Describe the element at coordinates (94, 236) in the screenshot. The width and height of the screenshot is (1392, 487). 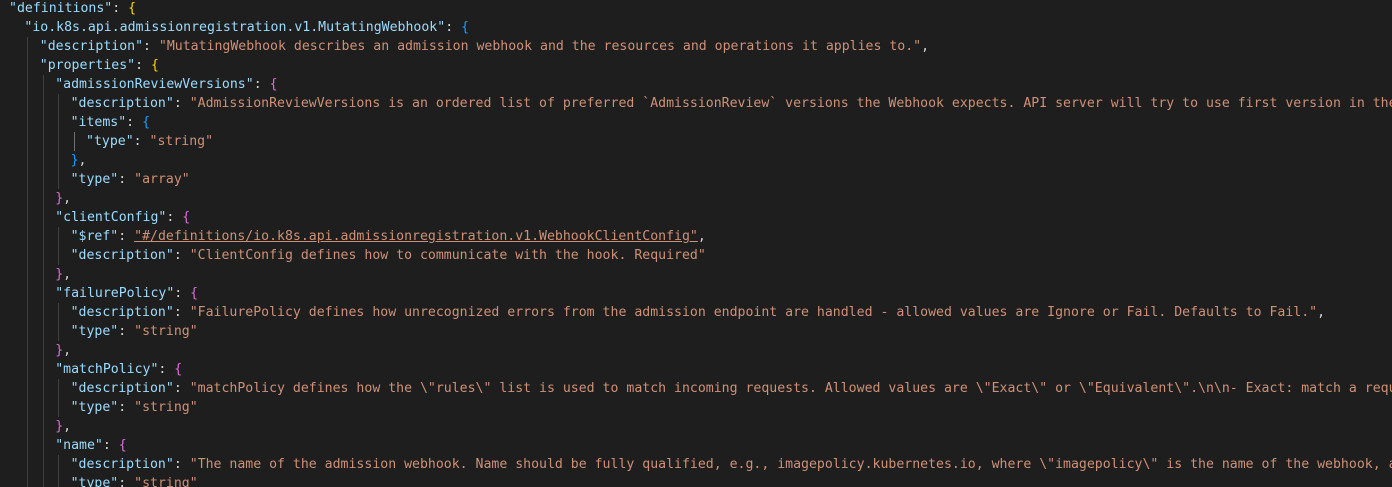
I see `json-key: "$ref"` at that location.